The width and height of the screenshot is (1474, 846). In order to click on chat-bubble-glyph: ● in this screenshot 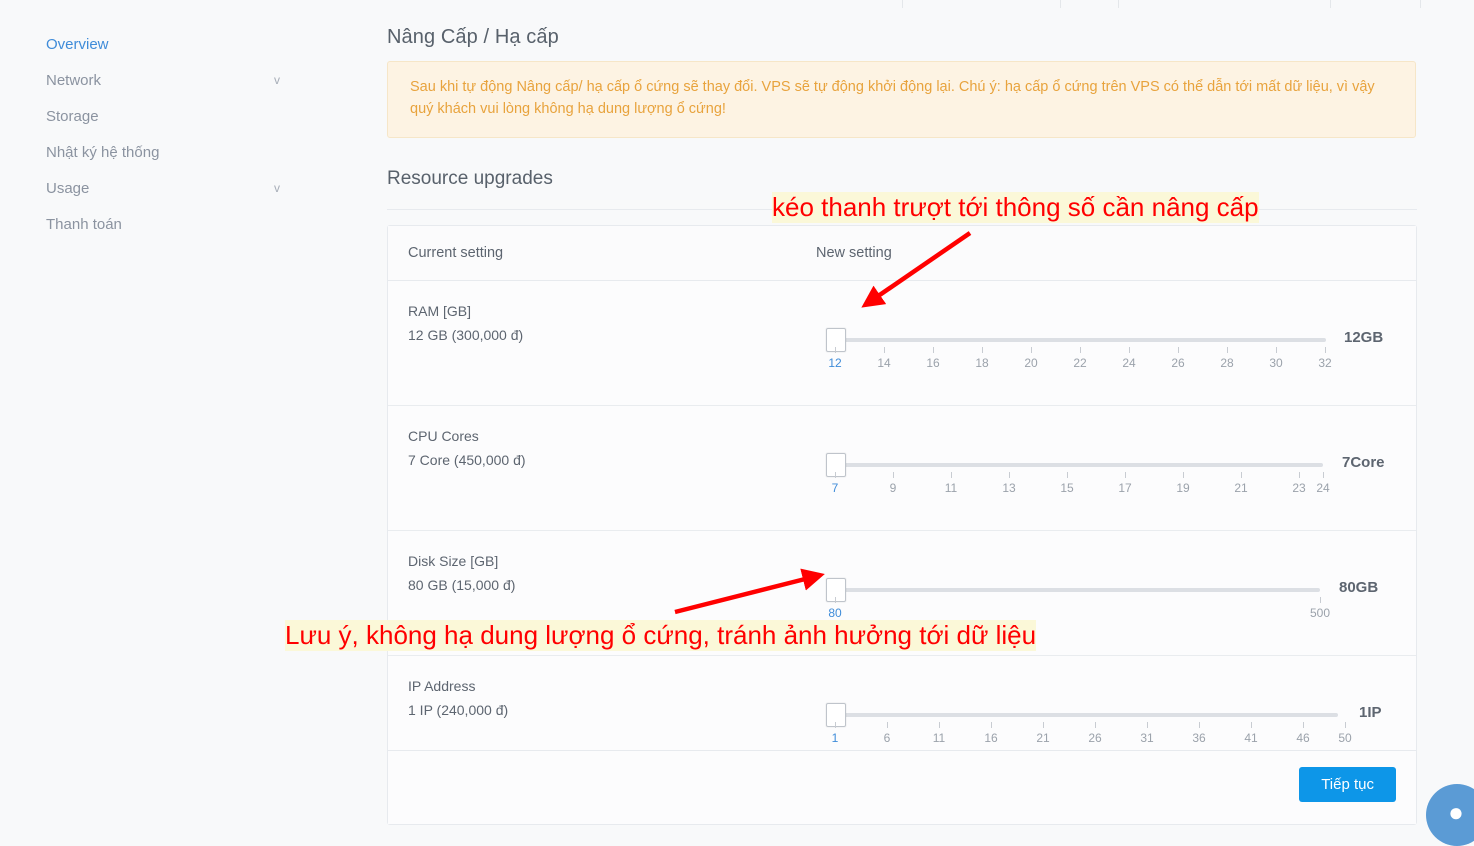, I will do `click(1456, 812)`.